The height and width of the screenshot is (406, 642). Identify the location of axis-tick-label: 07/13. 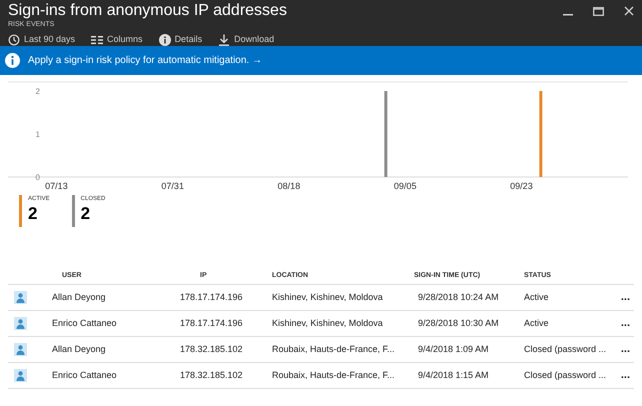
(56, 186).